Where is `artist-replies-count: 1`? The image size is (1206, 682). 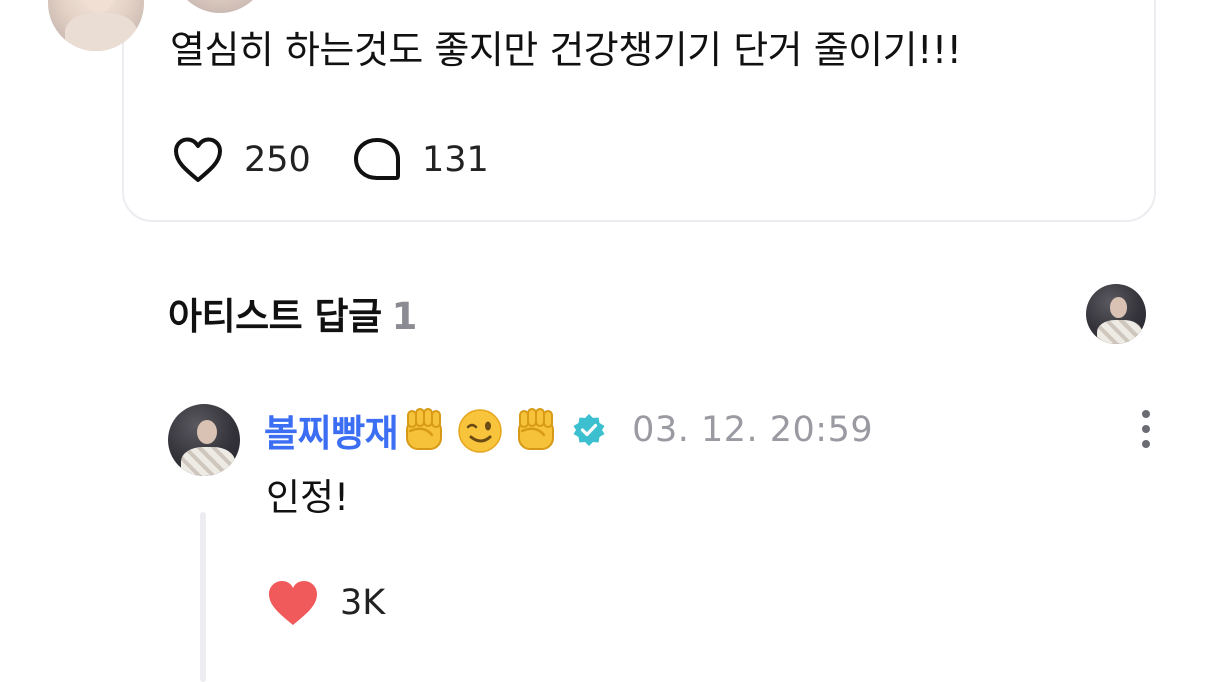
artist-replies-count: 1 is located at coordinates (404, 316).